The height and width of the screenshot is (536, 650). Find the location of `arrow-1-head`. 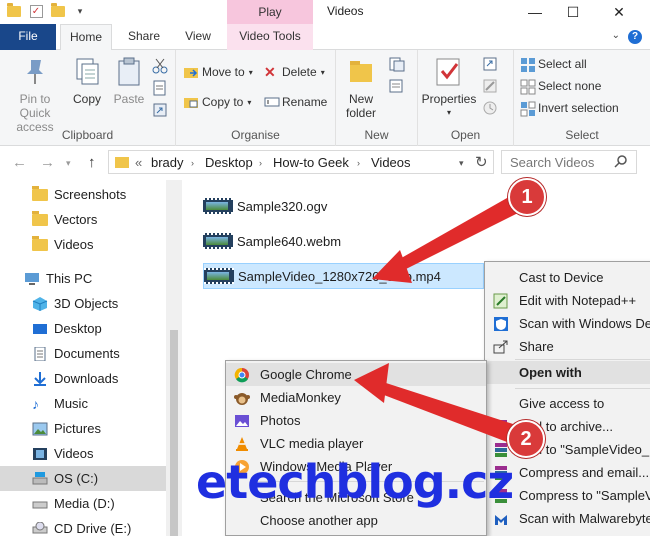

arrow-1-head is located at coordinates (392, 266).